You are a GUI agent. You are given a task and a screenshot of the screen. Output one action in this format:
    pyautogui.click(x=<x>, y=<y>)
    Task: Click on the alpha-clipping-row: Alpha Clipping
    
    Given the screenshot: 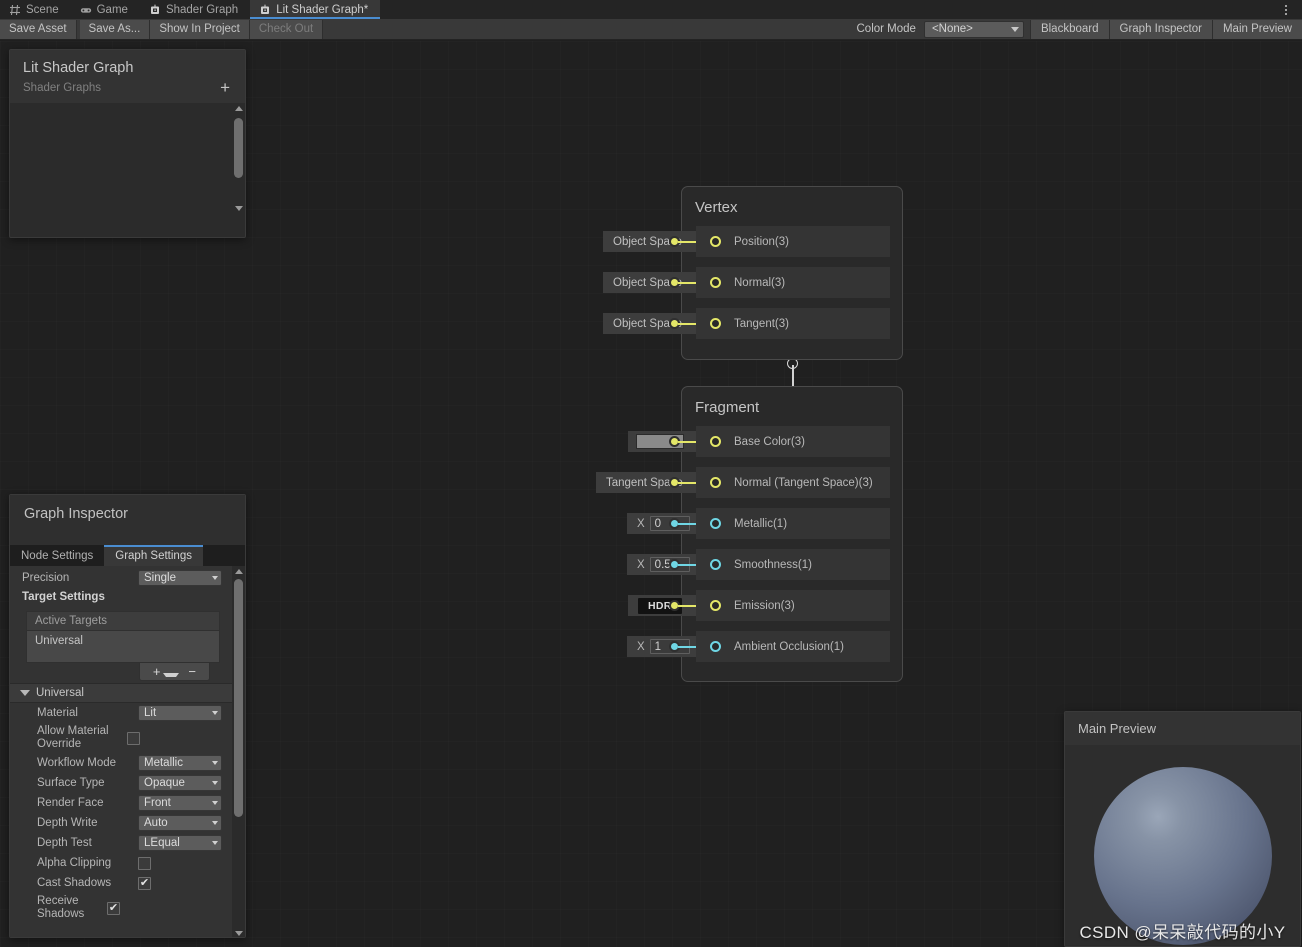 What is the action you would take?
    pyautogui.click(x=121, y=863)
    